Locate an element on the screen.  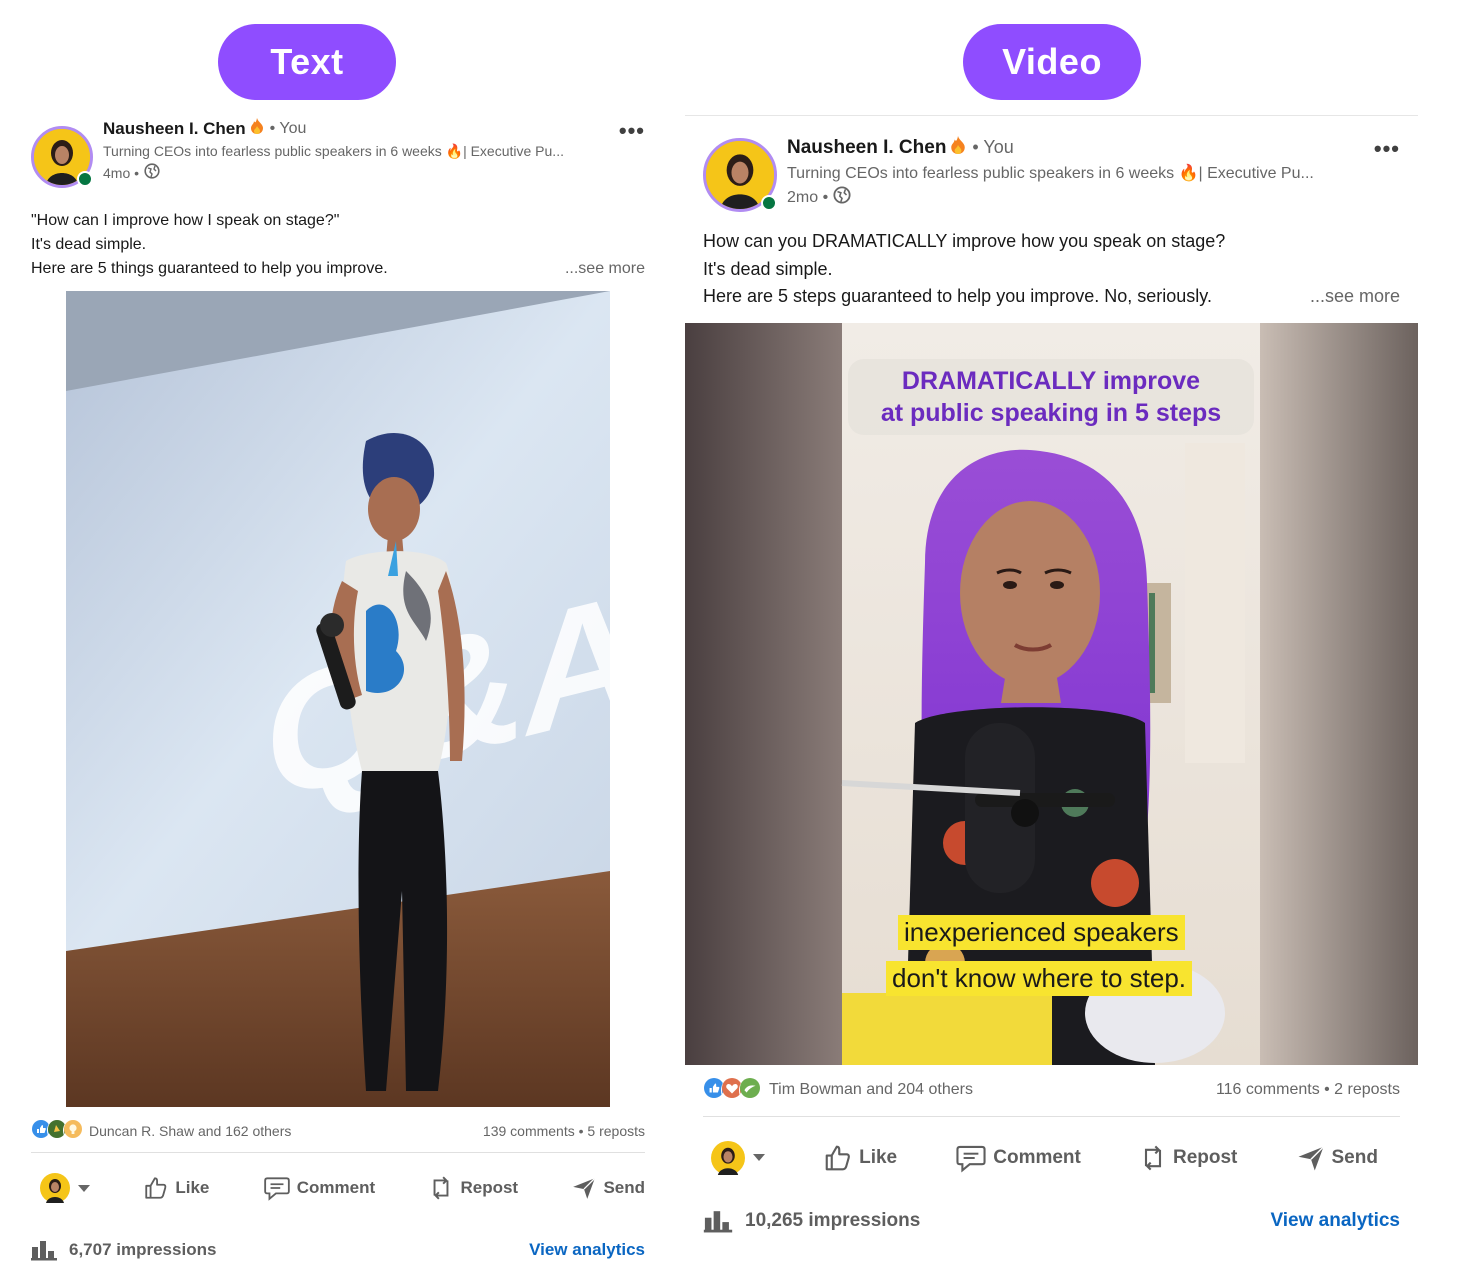
impressions-count: 6,707 impressions is located at coordinates (143, 1249).